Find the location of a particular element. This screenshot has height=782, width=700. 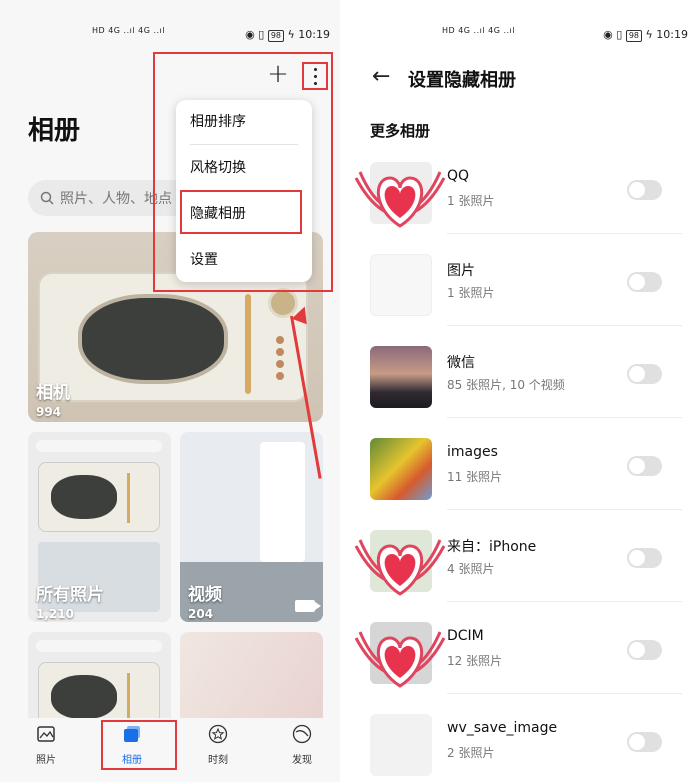

album-count: 1,210 is located at coordinates (55, 614).